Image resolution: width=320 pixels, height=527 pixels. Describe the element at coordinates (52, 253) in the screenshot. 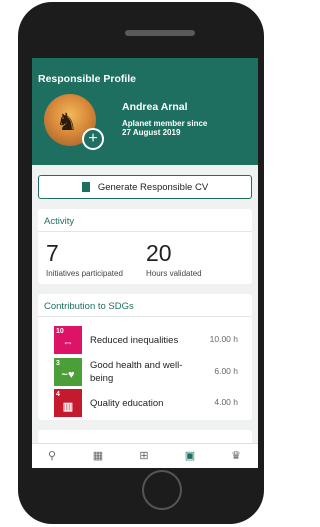

I see `initiatives-count: 7` at that location.